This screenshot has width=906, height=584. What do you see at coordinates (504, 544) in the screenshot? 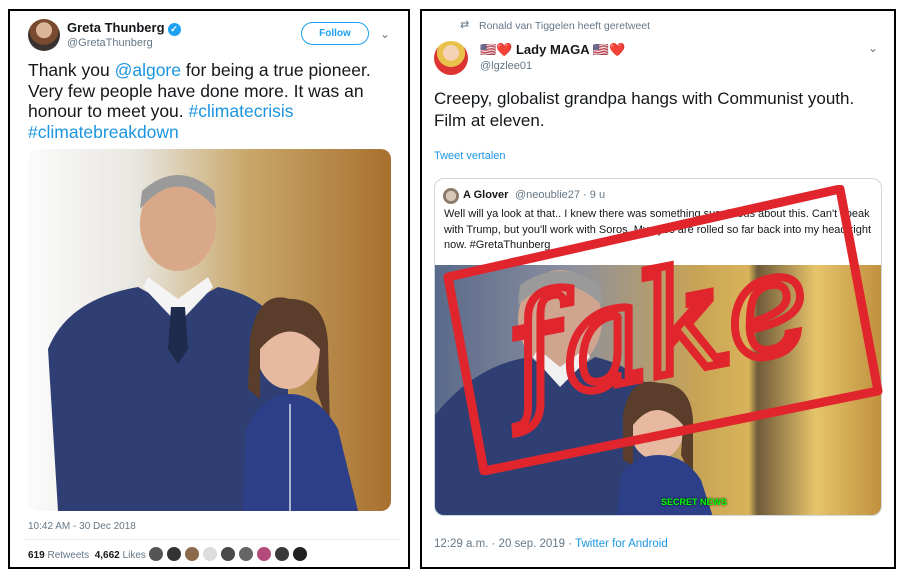
I see `tweet-timestamp: 12:29 a.m. · 20 sep. 2019 ·` at bounding box center [504, 544].